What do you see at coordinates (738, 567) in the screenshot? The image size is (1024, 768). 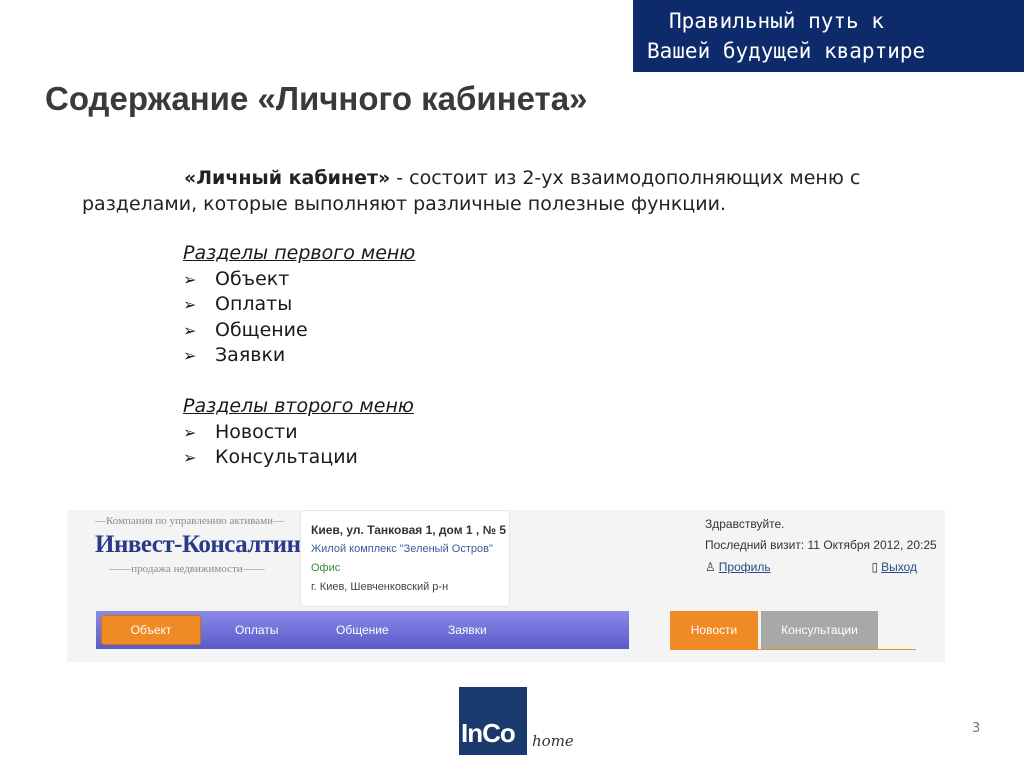 I see `profile-link: ♙ Профиль` at bounding box center [738, 567].